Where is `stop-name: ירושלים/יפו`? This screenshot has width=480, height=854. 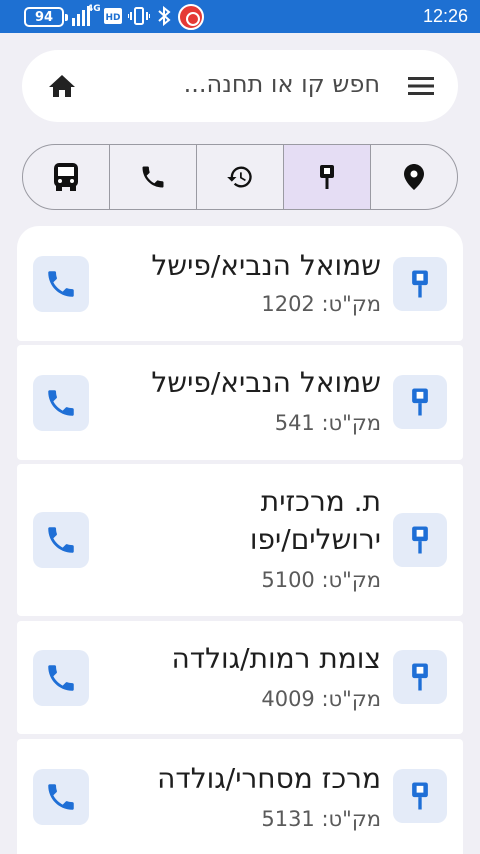
stop-name: ירושלים/יפו is located at coordinates (315, 539).